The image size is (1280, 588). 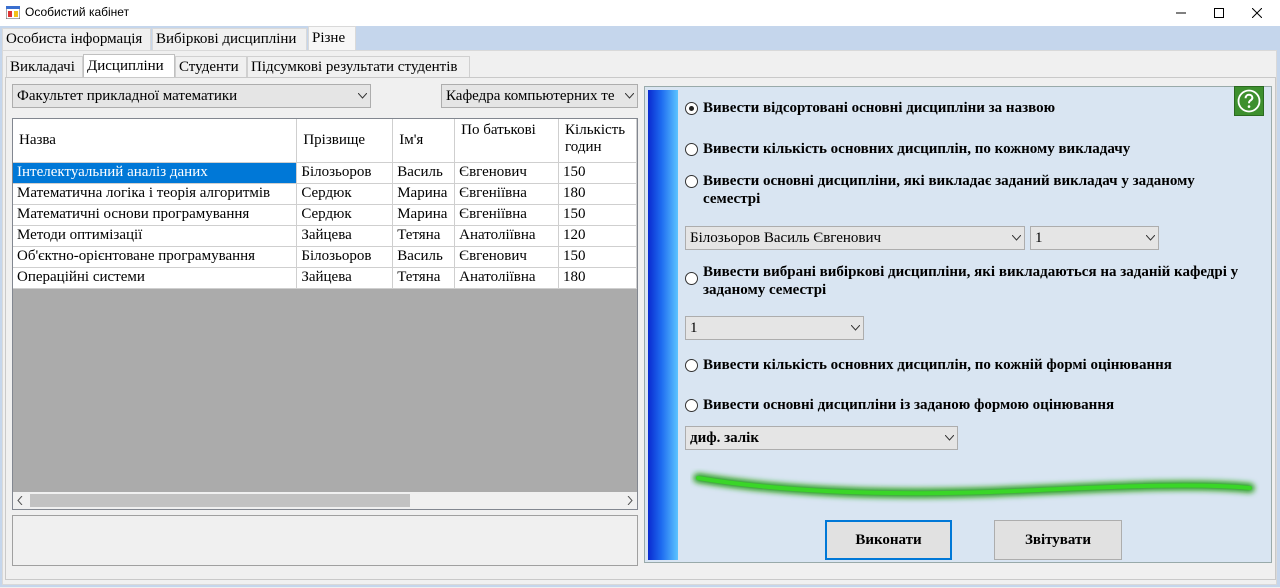 What do you see at coordinates (691, 108) in the screenshot?
I see `radio-button-selected` at bounding box center [691, 108].